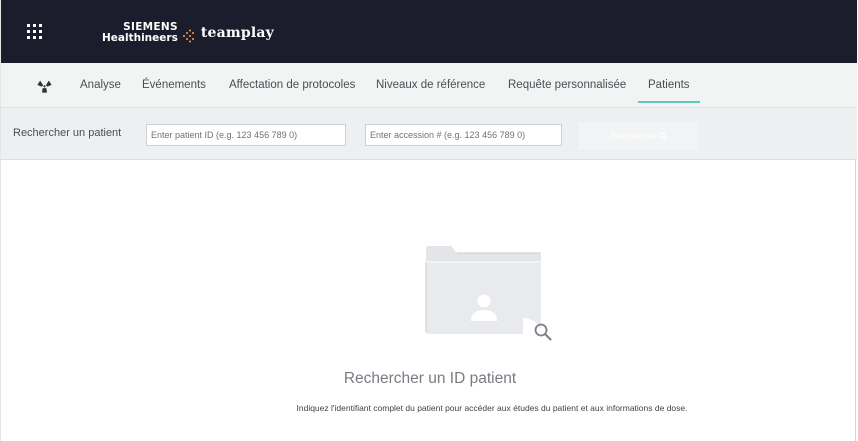 Image resolution: width=858 pixels, height=441 pixels. I want to click on empty-folder-illustration, so click(488, 296).